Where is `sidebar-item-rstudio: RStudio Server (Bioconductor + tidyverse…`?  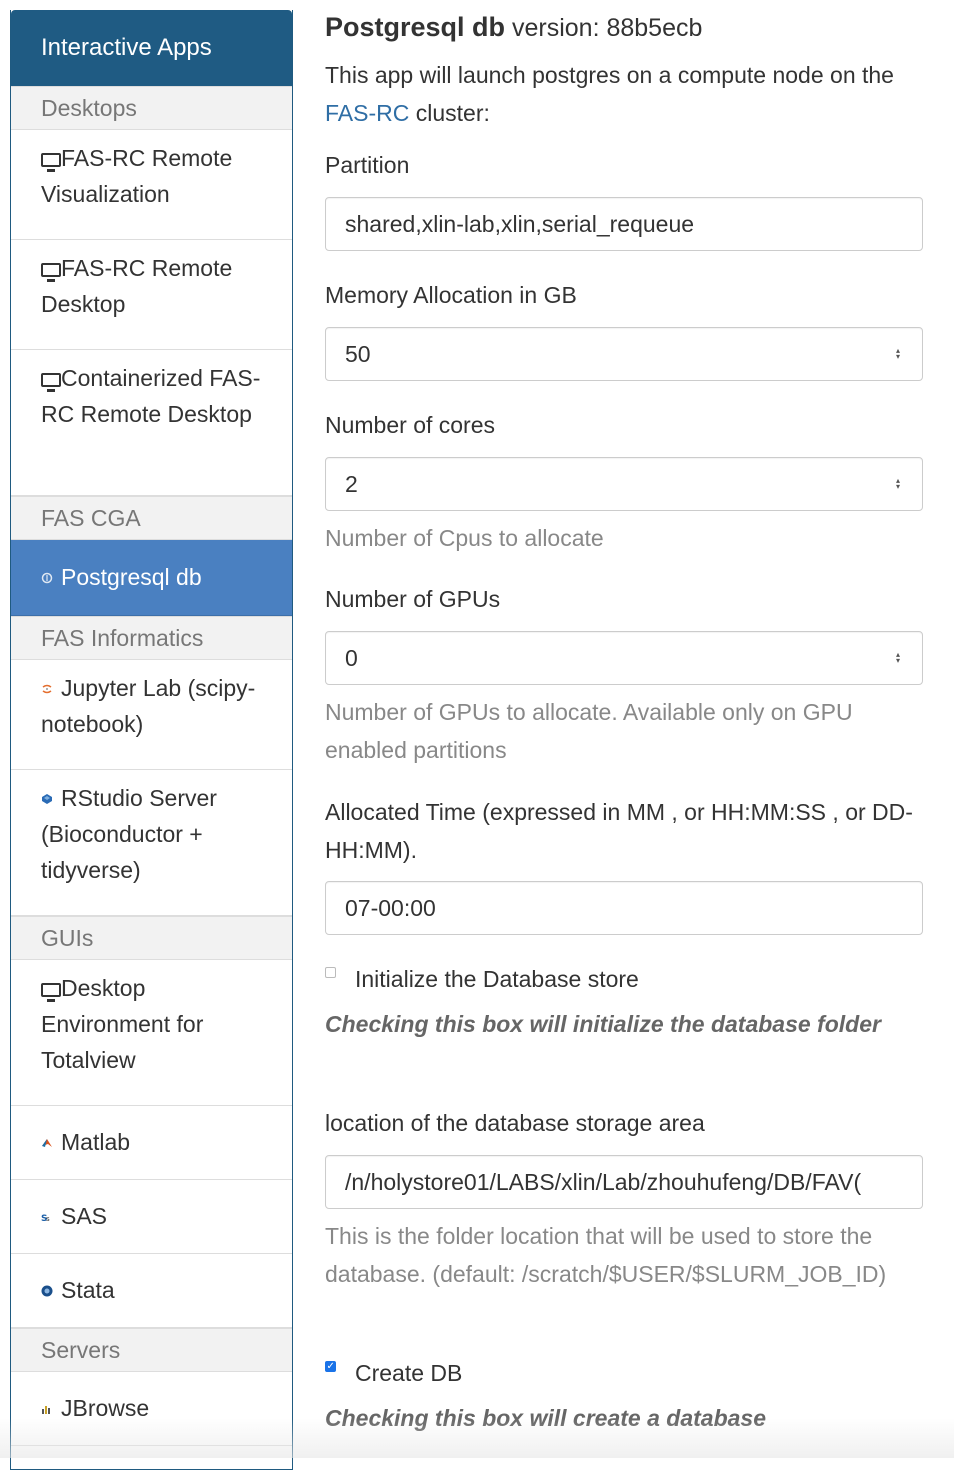 sidebar-item-rstudio: RStudio Server (Bioconductor + tidyverse… is located at coordinates (151, 843).